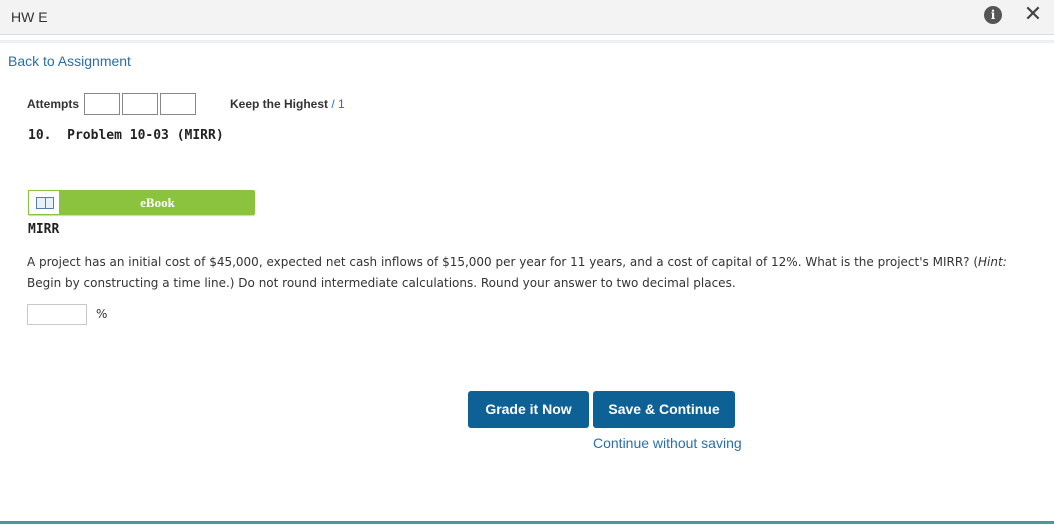 The height and width of the screenshot is (524, 1054). What do you see at coordinates (53, 104) in the screenshot?
I see `attempts-label: Attempts` at bounding box center [53, 104].